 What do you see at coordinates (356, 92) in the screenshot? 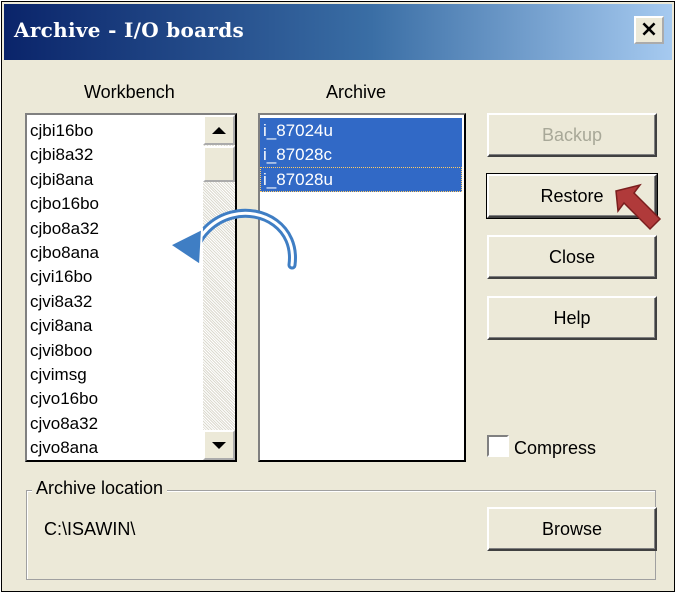
I see `archive-label: Archive` at bounding box center [356, 92].